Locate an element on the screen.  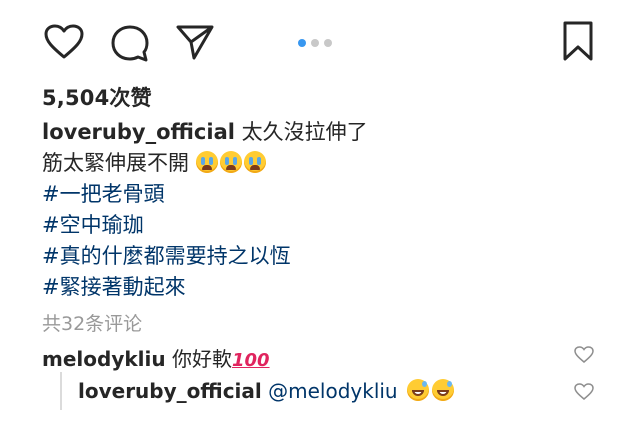
carousel-indicator is located at coordinates (315, 43).